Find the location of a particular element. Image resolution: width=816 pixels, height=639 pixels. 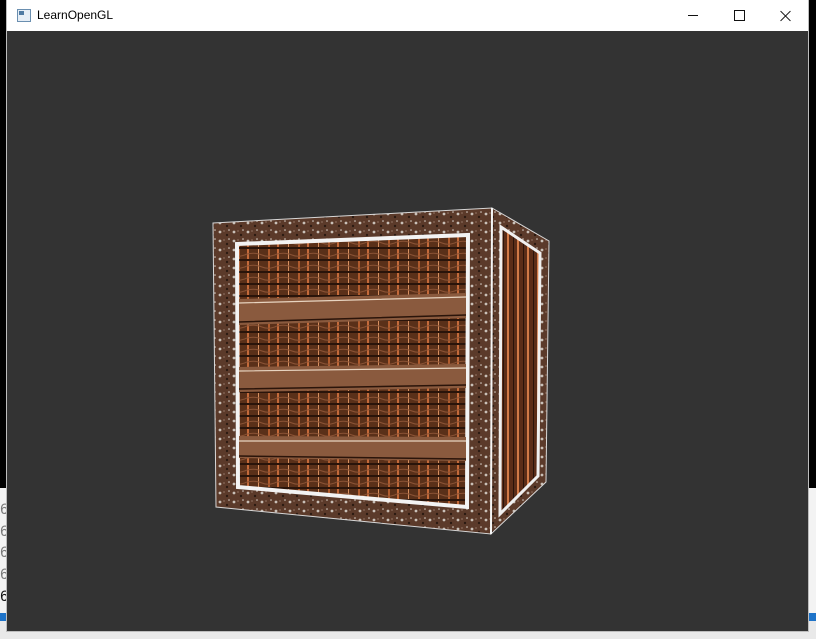

window-title: LearnOpenGL is located at coordinates (75, 15).